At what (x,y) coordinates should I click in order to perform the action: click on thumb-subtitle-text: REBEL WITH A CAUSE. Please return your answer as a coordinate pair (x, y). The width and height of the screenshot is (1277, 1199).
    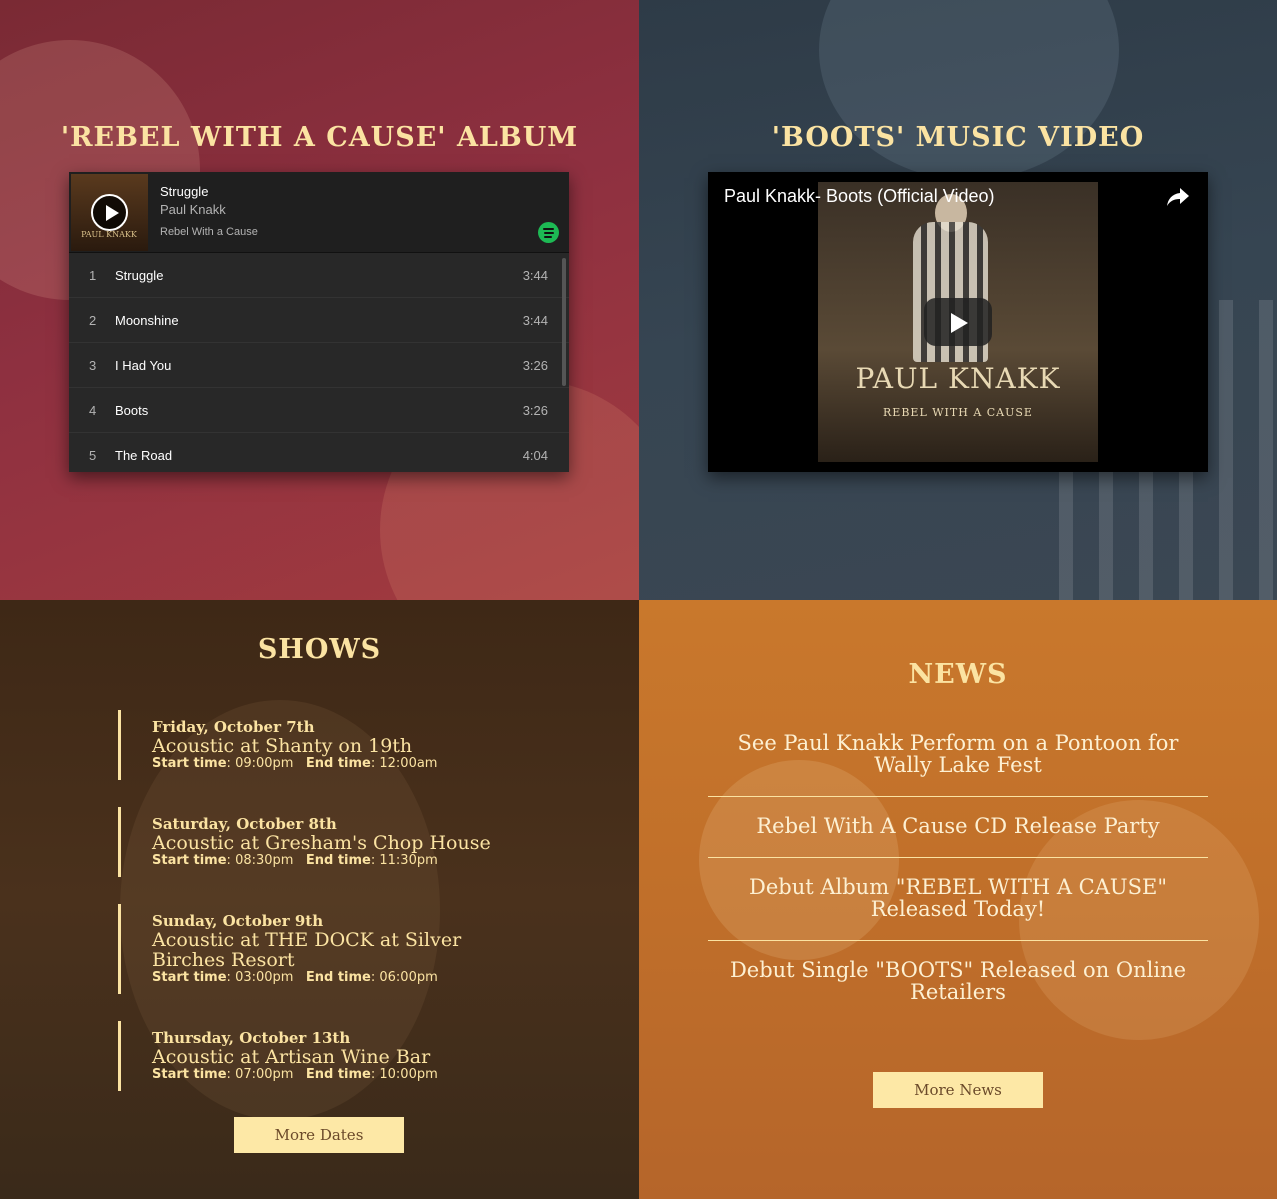
    Looking at the image, I should click on (958, 412).